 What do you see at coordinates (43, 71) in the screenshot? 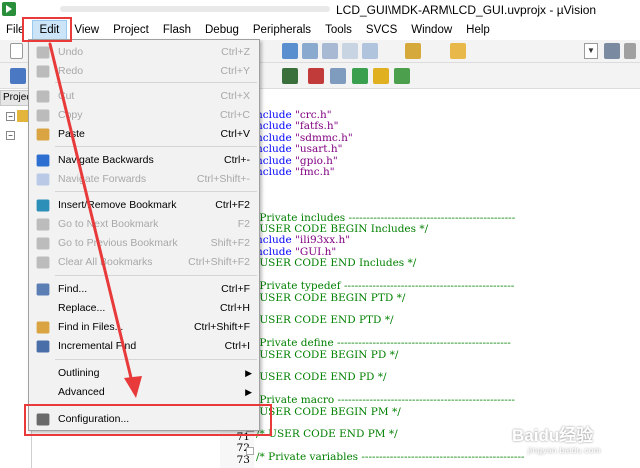
I see `redo-icon` at bounding box center [43, 71].